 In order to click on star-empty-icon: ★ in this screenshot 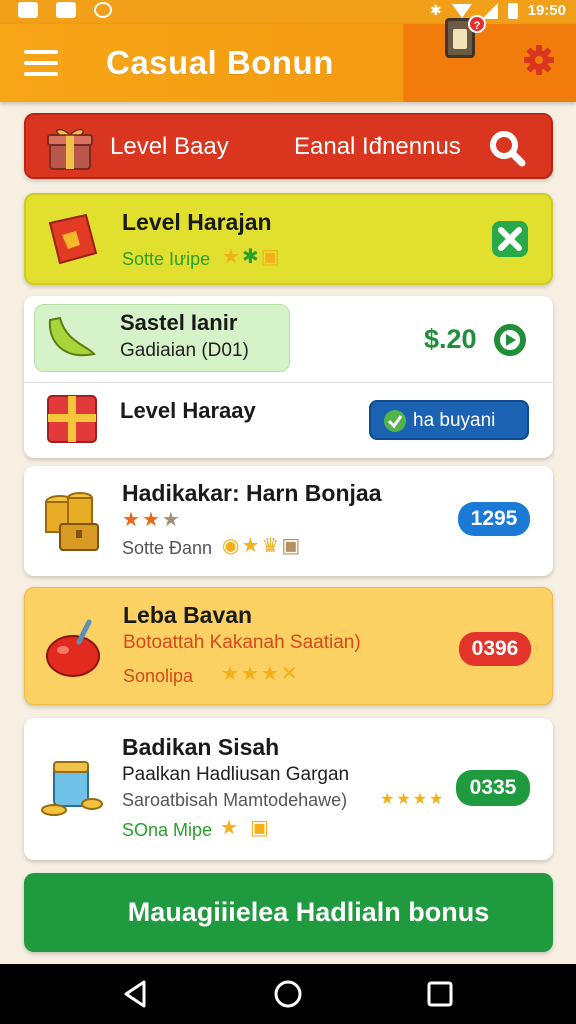, I will do `click(170, 520)`.